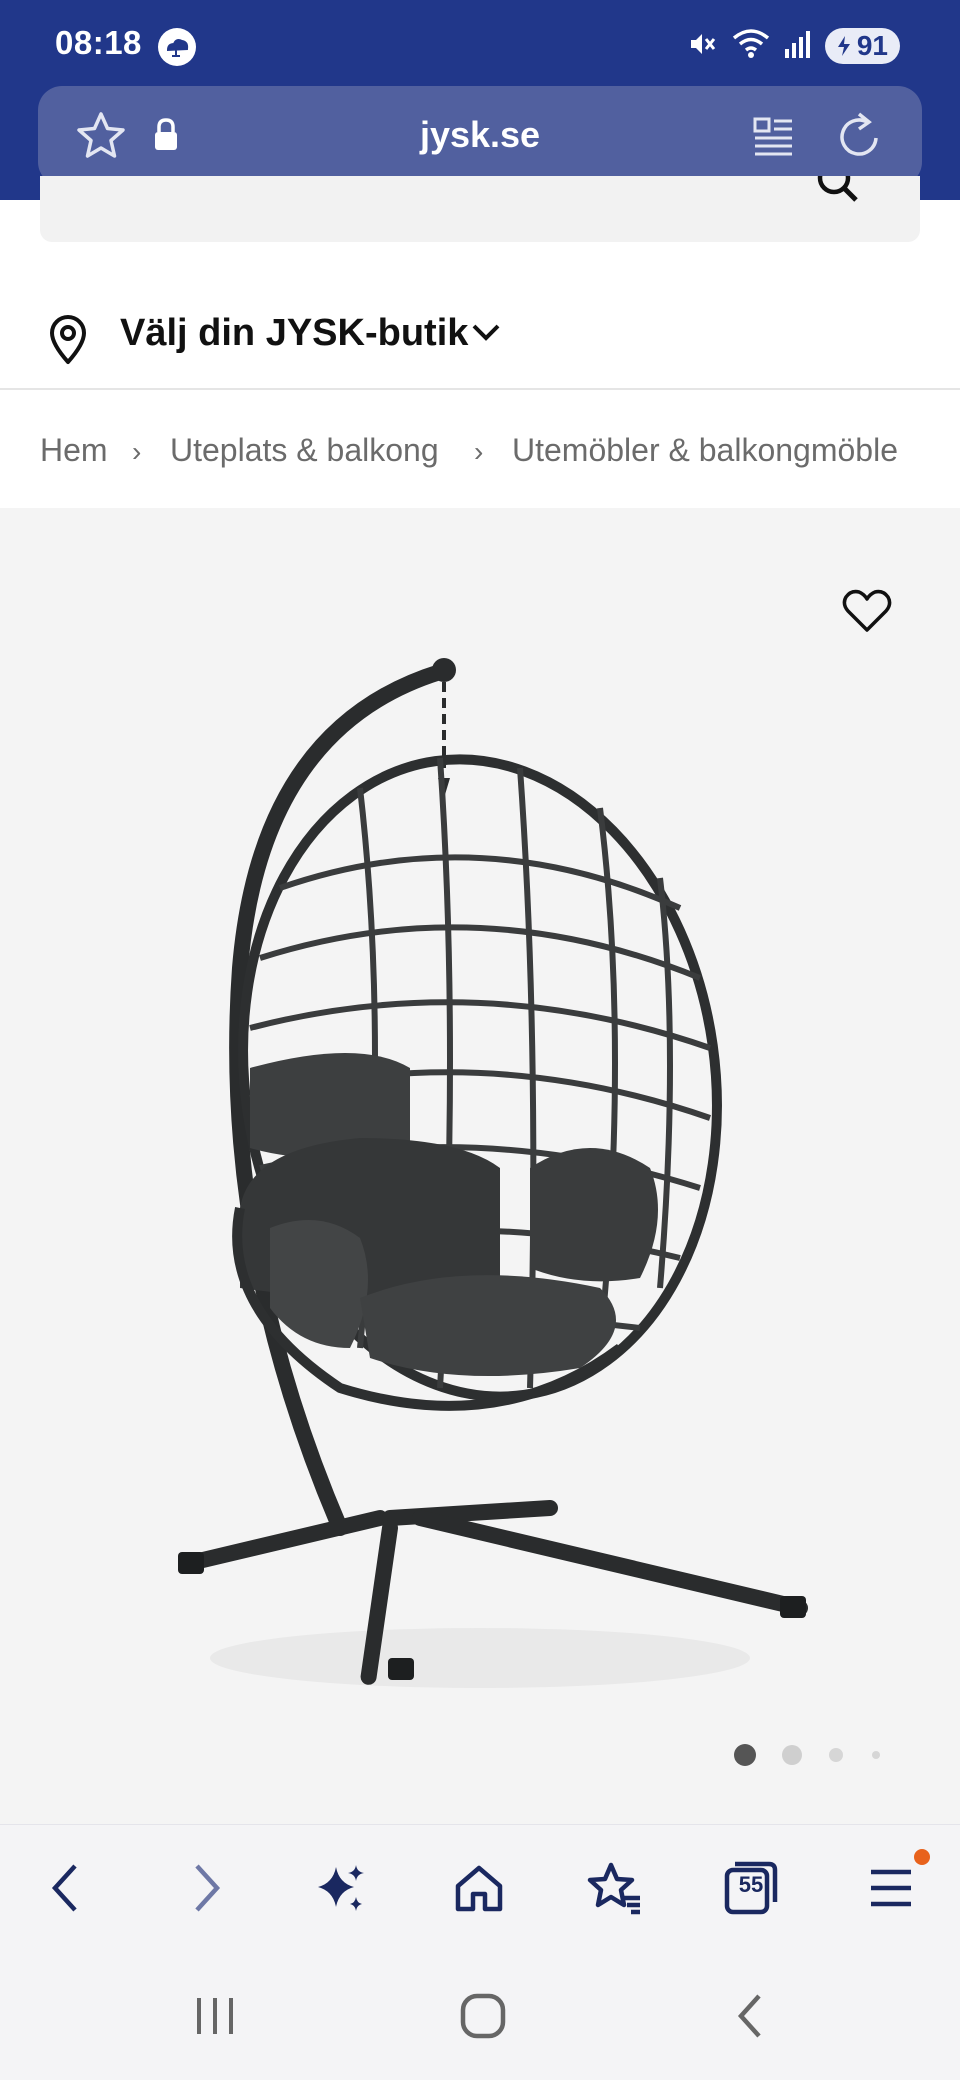 The height and width of the screenshot is (2080, 960). I want to click on battery-icon: 91, so click(862, 46).